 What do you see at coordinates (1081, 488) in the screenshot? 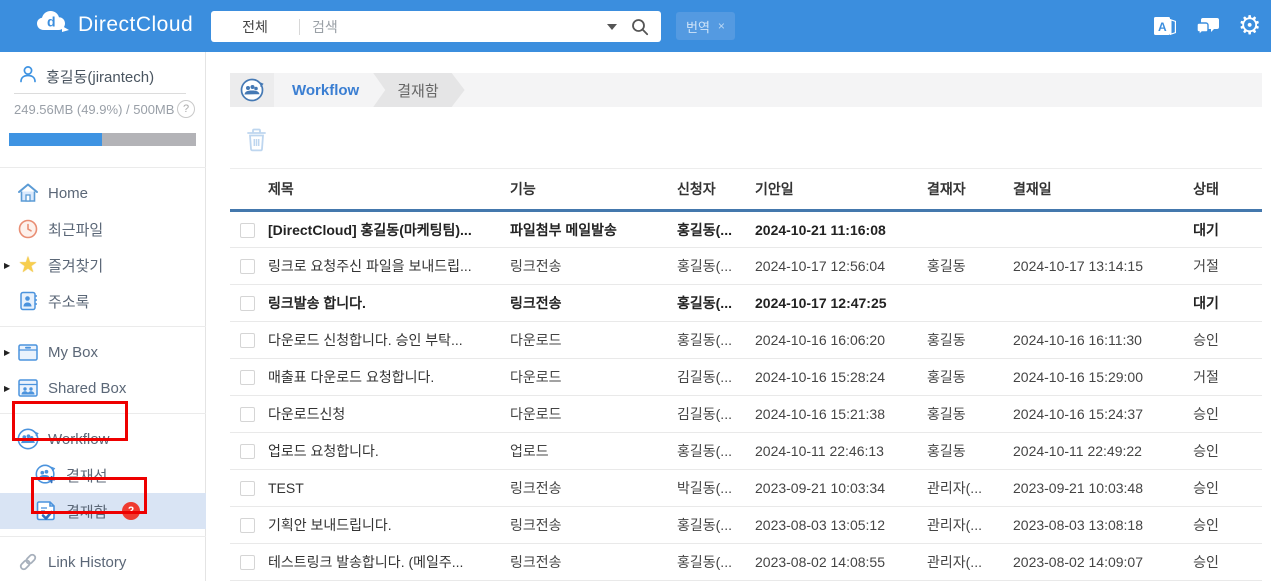
I see `row-approval-date: 2023-09-21 10:03:48` at bounding box center [1081, 488].